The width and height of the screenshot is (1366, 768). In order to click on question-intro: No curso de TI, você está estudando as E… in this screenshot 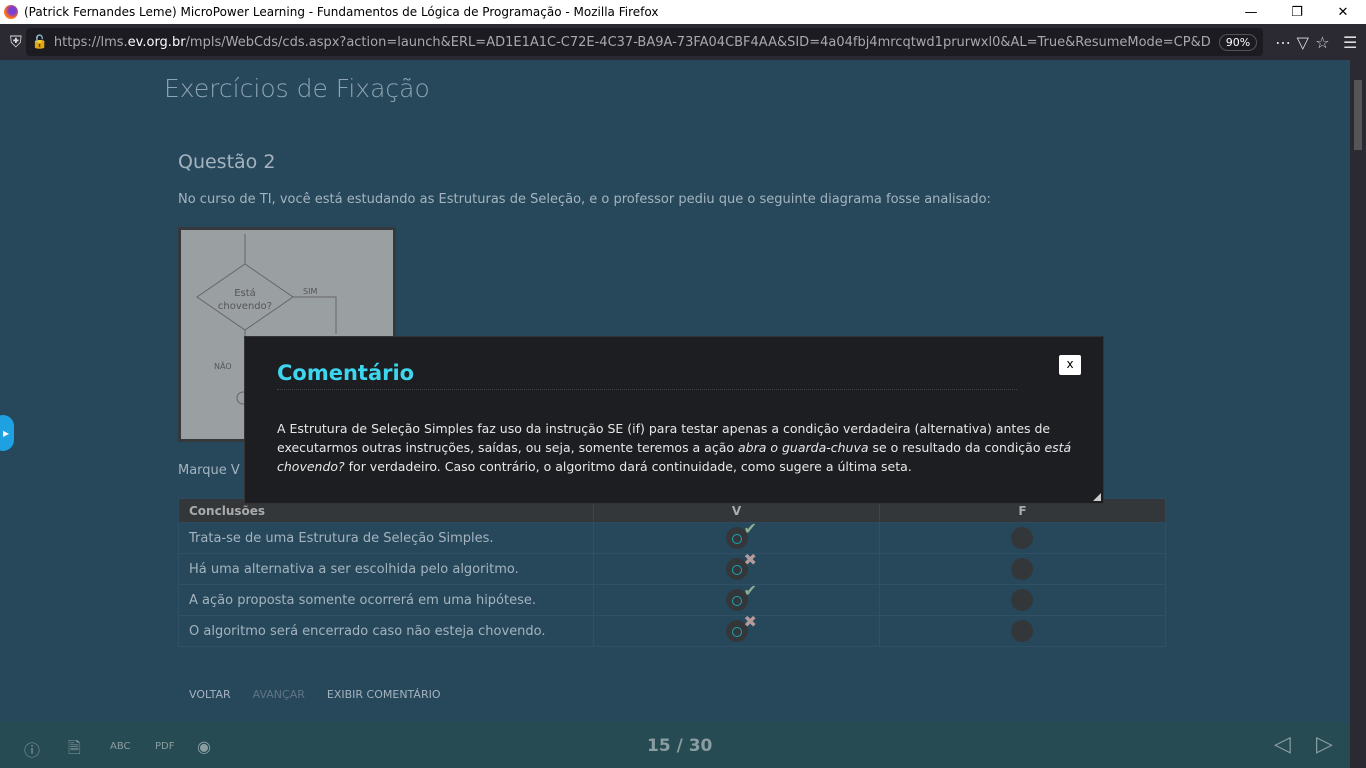, I will do `click(584, 199)`.